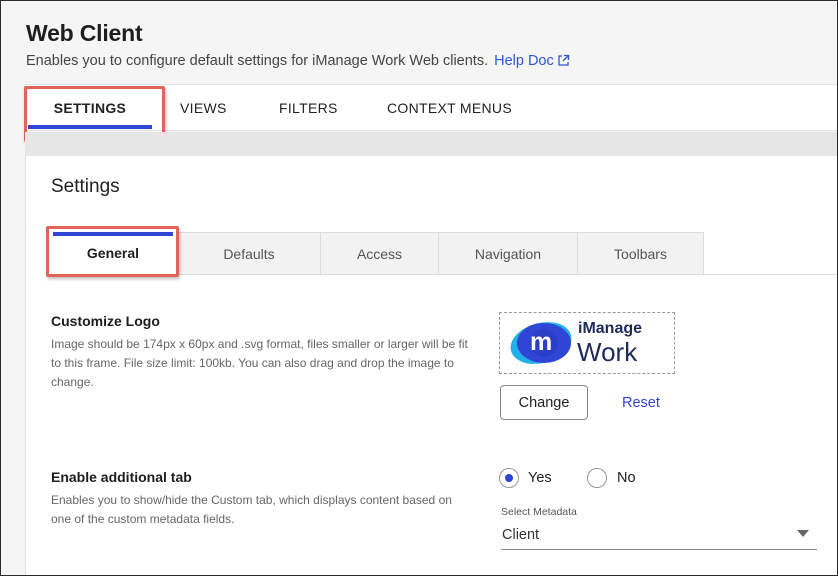 The width and height of the screenshot is (838, 576). What do you see at coordinates (520, 535) in the screenshot?
I see `select-metadata-value: Client` at bounding box center [520, 535].